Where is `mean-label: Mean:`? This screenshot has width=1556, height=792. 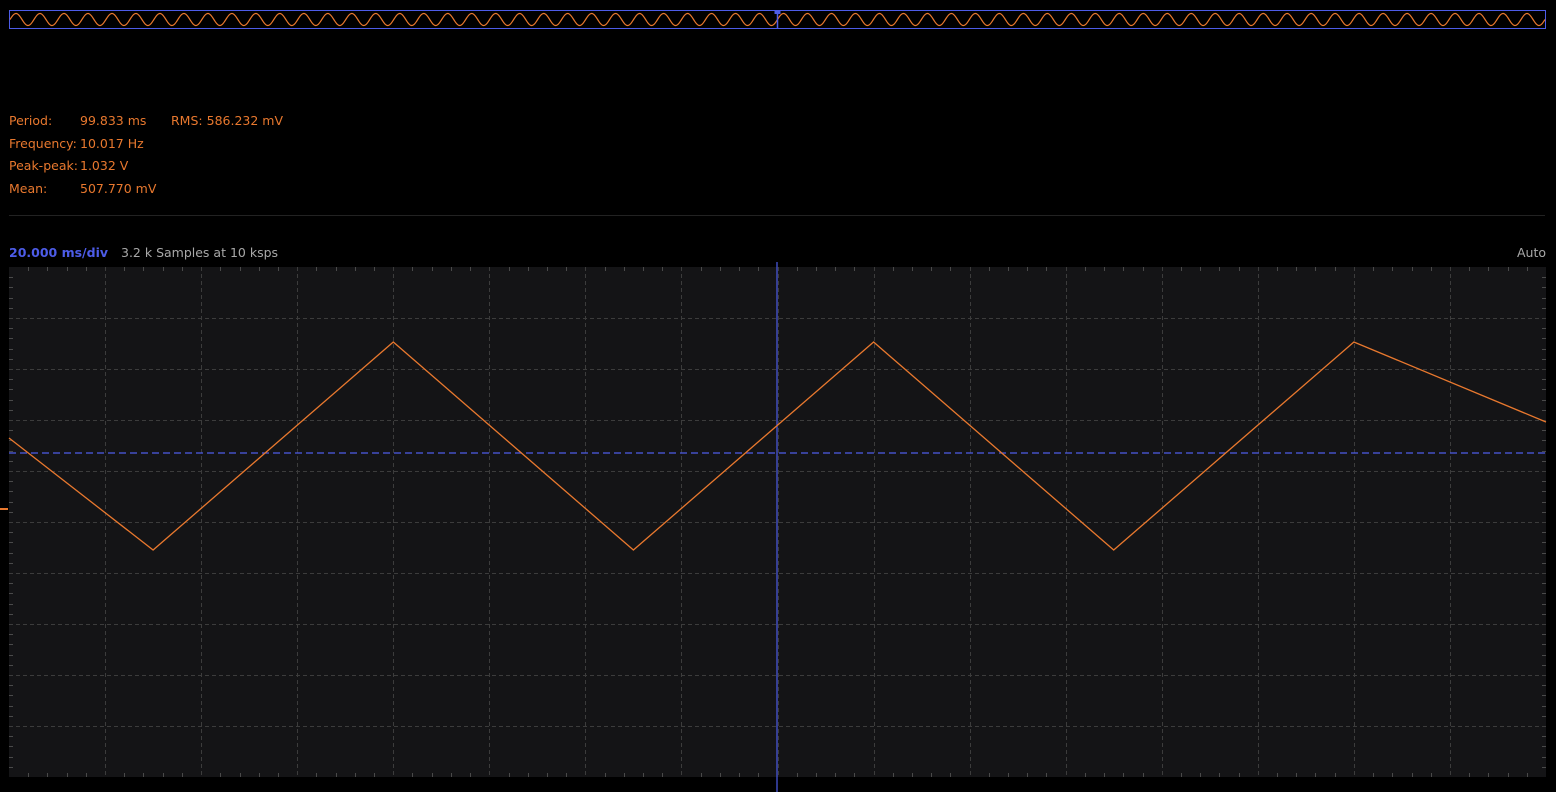
mean-label: Mean: is located at coordinates (28, 188).